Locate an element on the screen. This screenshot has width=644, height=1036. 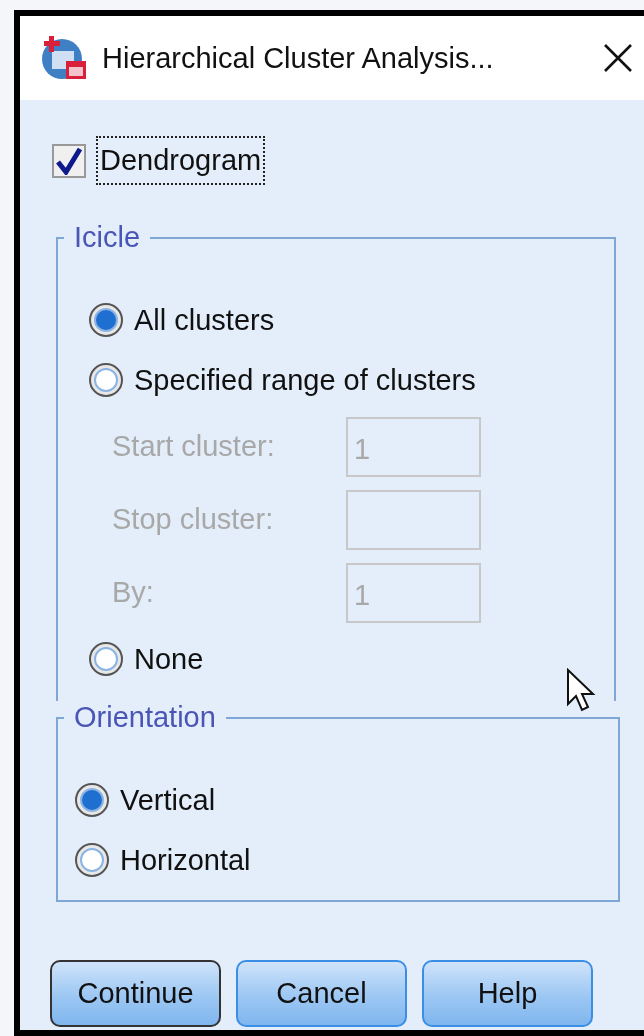
radio-label: Vertical is located at coordinates (168, 800).